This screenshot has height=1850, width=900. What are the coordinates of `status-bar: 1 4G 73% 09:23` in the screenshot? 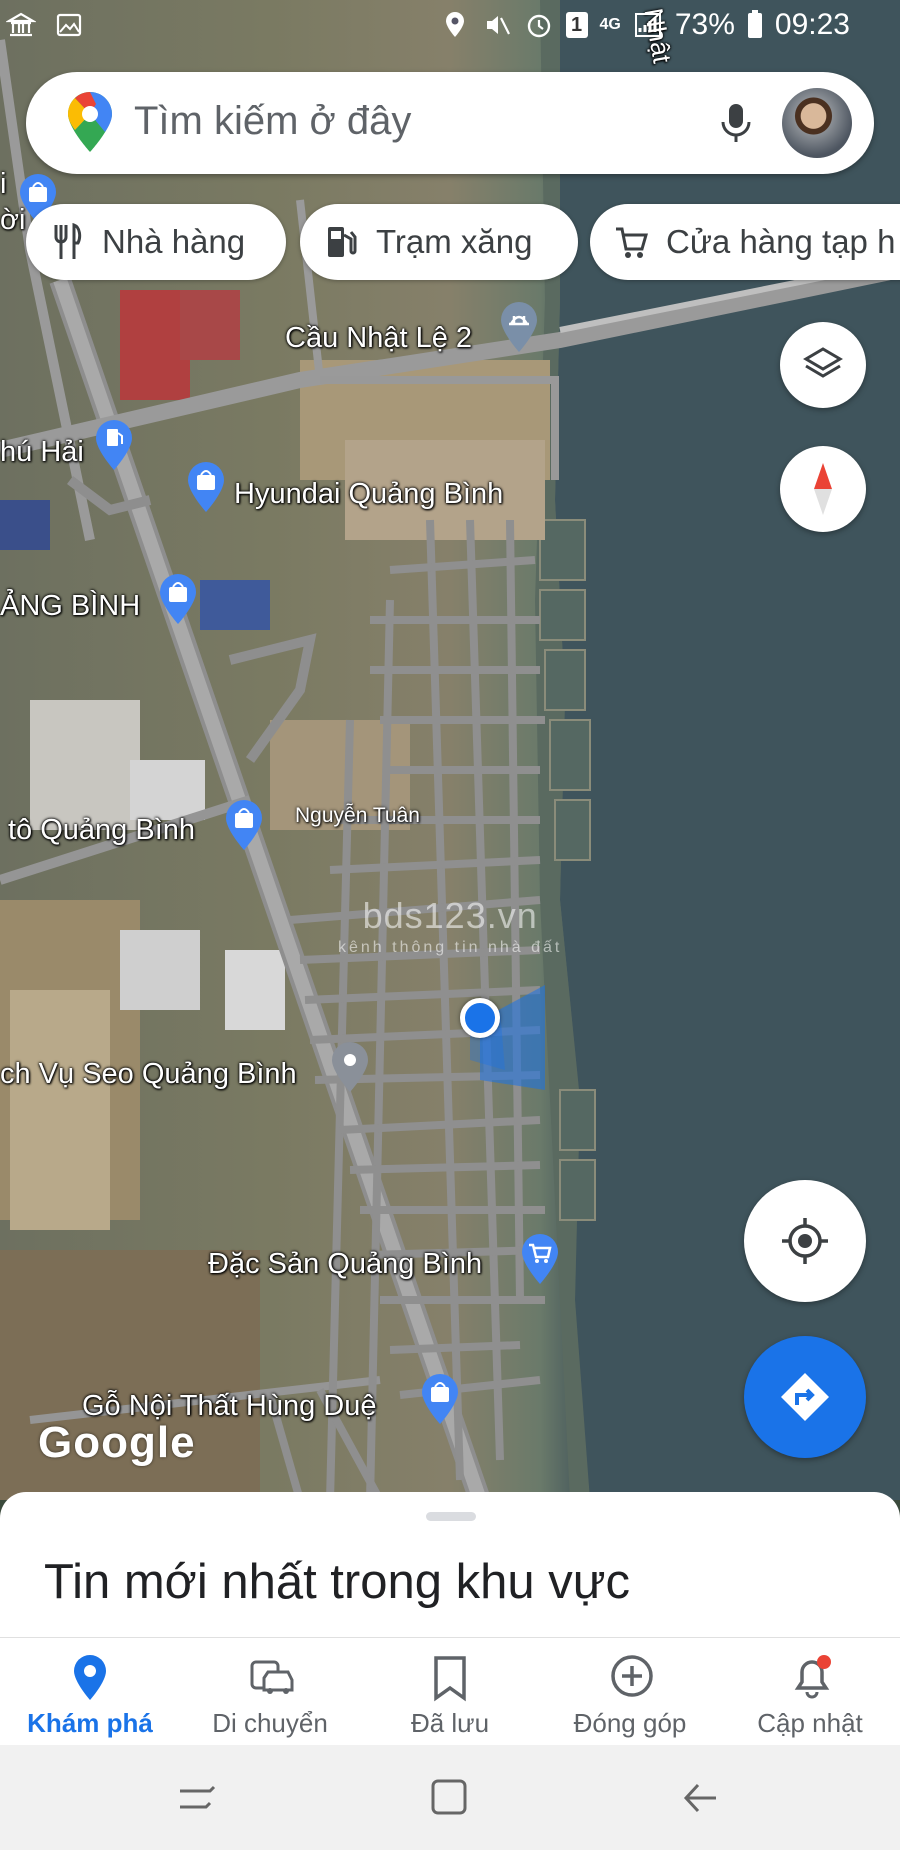 It's located at (450, 28).